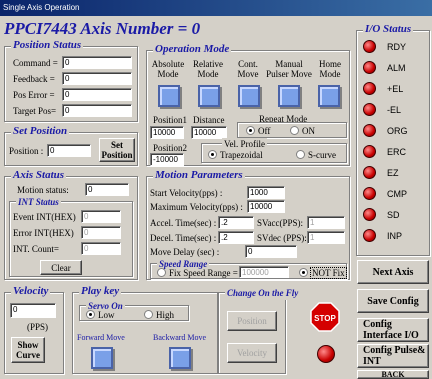 The width and height of the screenshot is (432, 379). What do you see at coordinates (203, 273) in the screenshot?
I see `fix-speed-range-label: Fix Speed Range =` at bounding box center [203, 273].